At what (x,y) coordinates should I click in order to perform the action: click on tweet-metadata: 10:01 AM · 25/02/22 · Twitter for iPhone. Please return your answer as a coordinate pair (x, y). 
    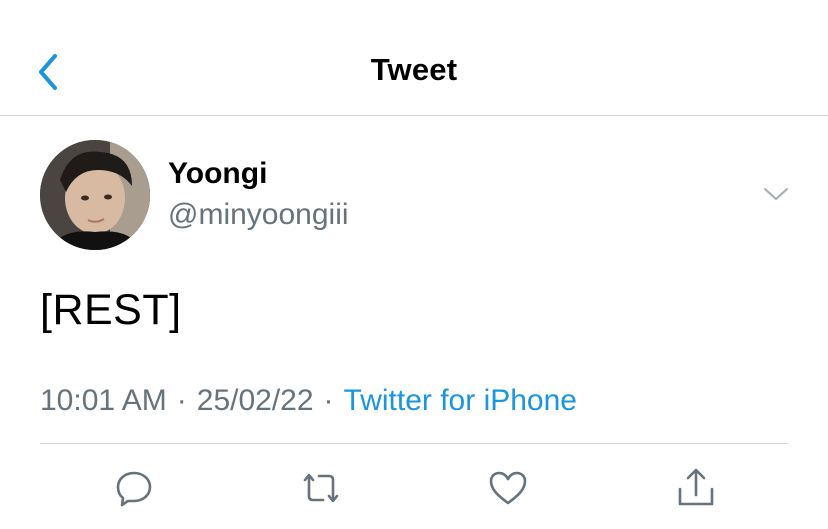
    Looking at the image, I should click on (308, 401).